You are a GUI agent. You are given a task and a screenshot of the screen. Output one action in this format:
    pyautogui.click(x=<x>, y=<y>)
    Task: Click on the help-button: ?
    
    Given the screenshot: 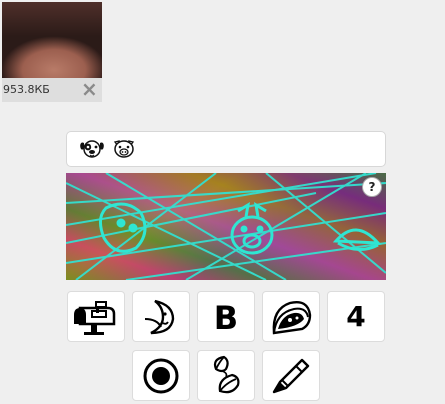 What is the action you would take?
    pyautogui.click(x=372, y=187)
    